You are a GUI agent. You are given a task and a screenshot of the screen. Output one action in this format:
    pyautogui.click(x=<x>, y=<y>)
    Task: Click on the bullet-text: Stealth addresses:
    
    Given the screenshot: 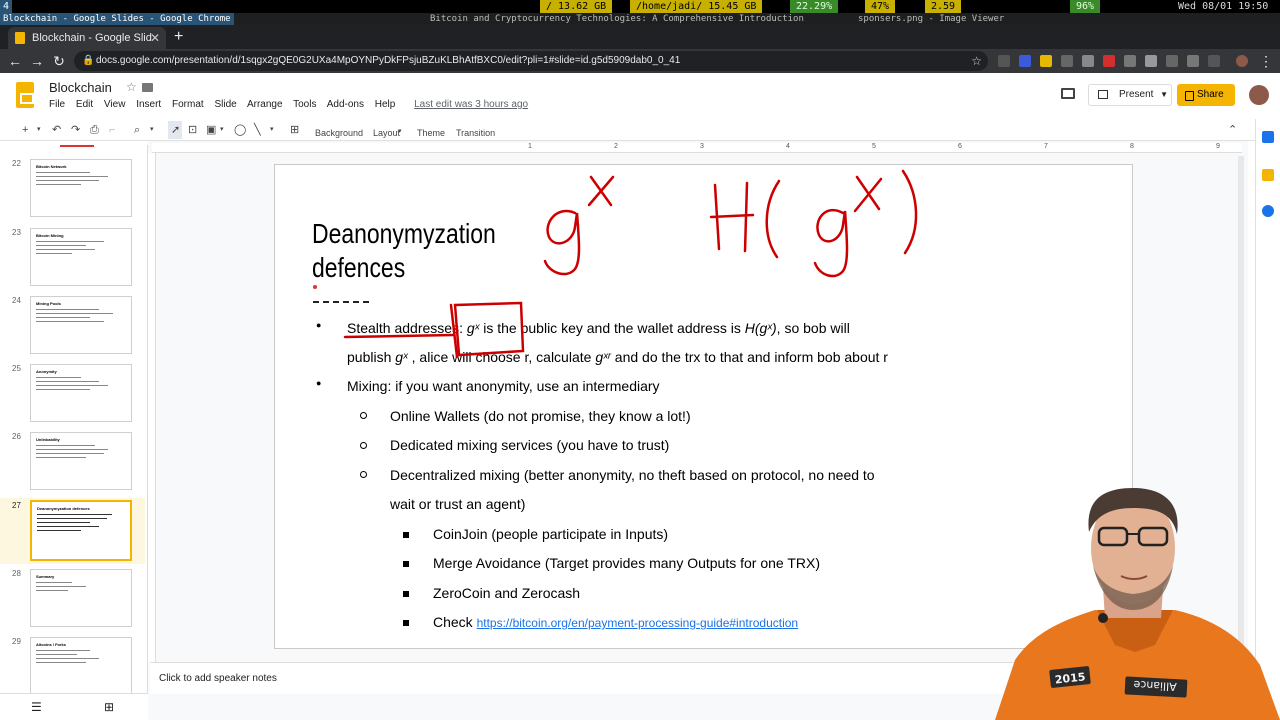 What is the action you would take?
    pyautogui.click(x=405, y=328)
    